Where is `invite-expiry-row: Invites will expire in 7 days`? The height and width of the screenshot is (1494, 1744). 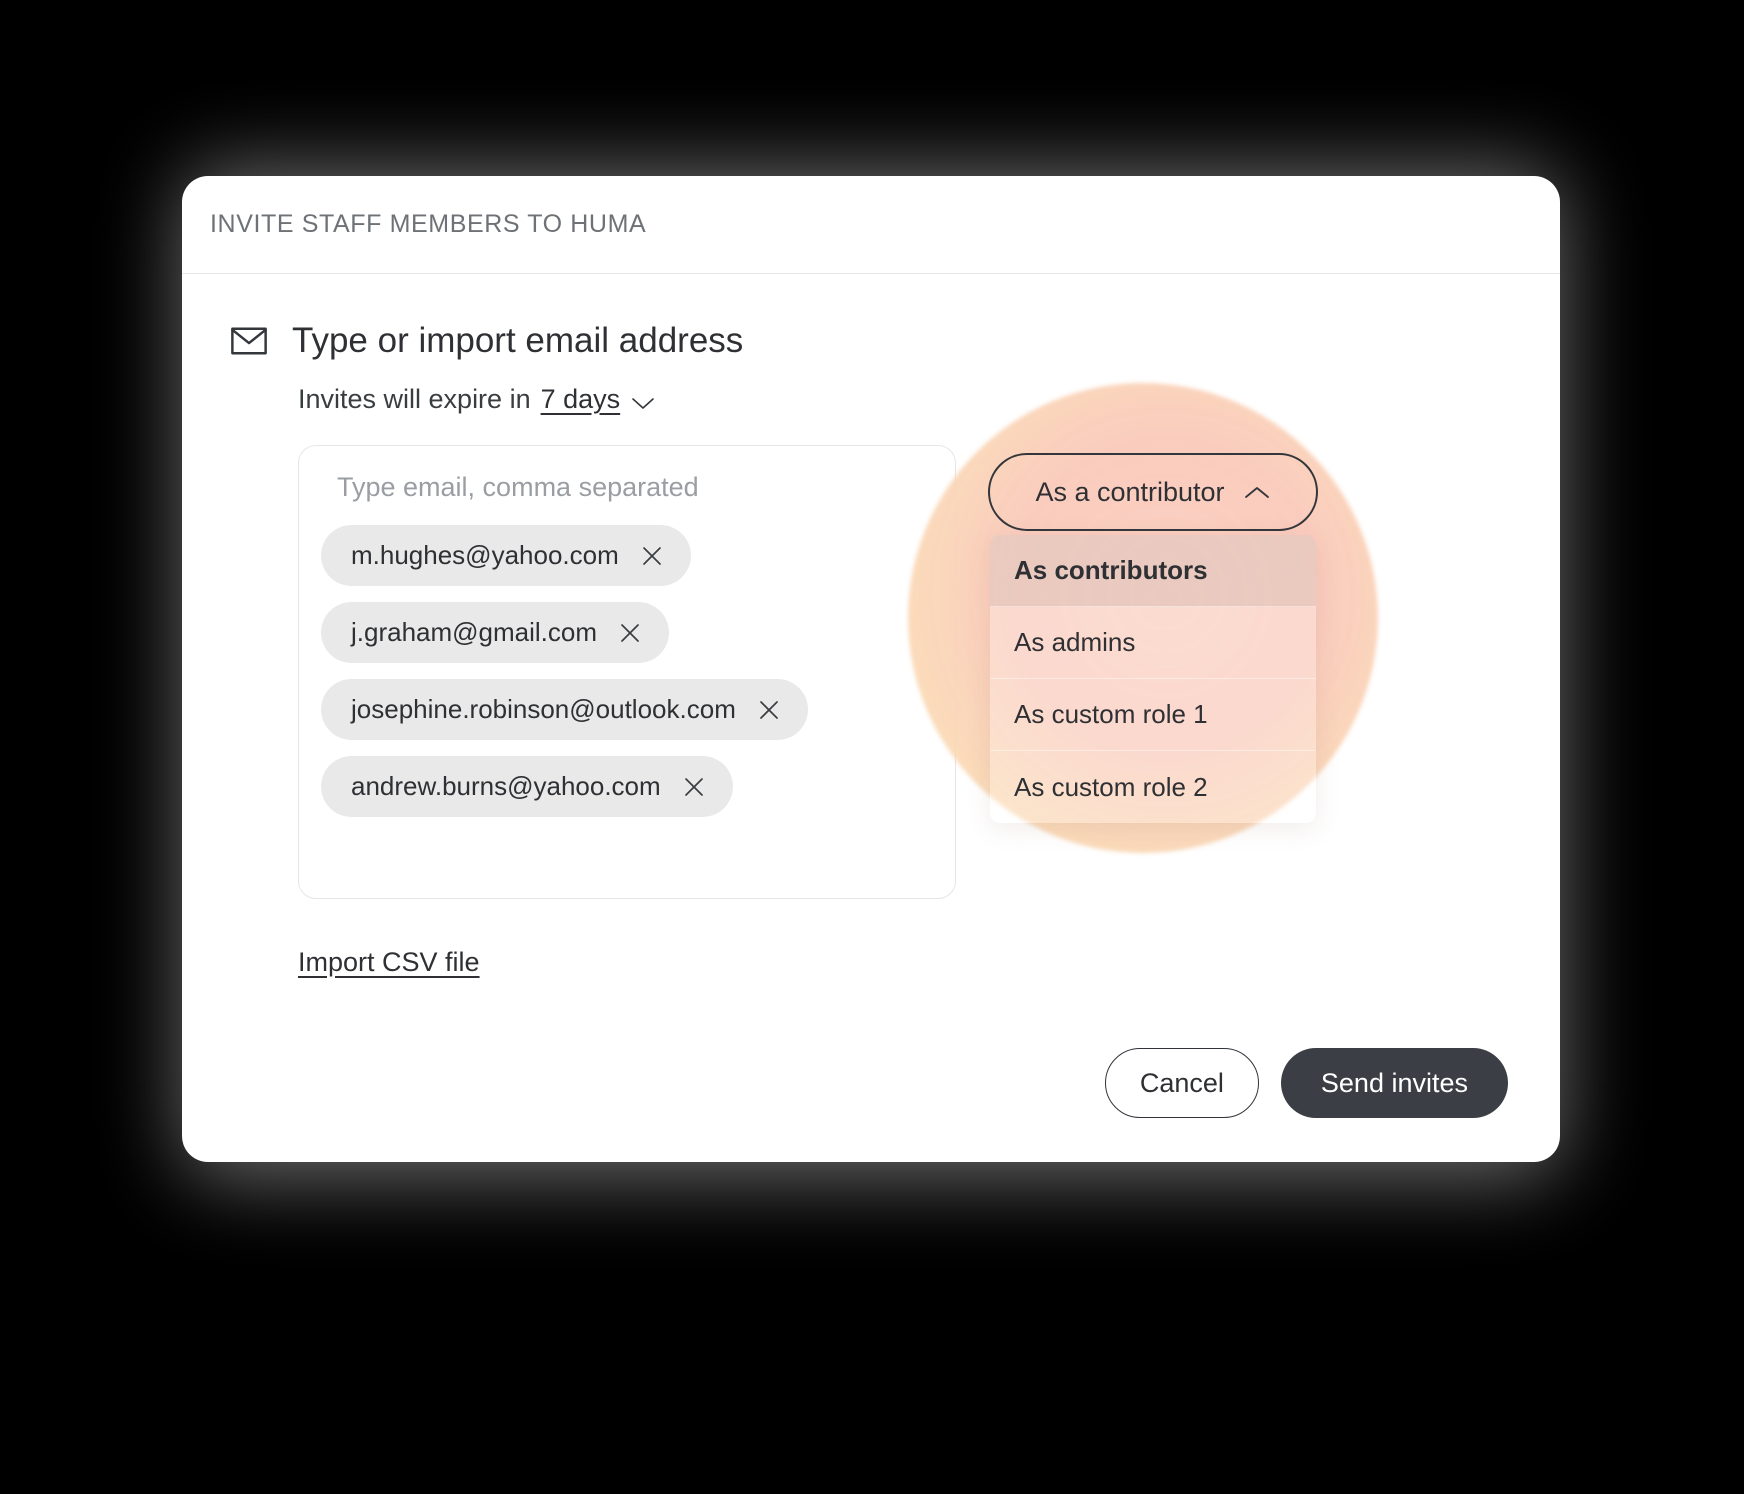
invite-expiry-row: Invites will expire in 7 days is located at coordinates (871, 399).